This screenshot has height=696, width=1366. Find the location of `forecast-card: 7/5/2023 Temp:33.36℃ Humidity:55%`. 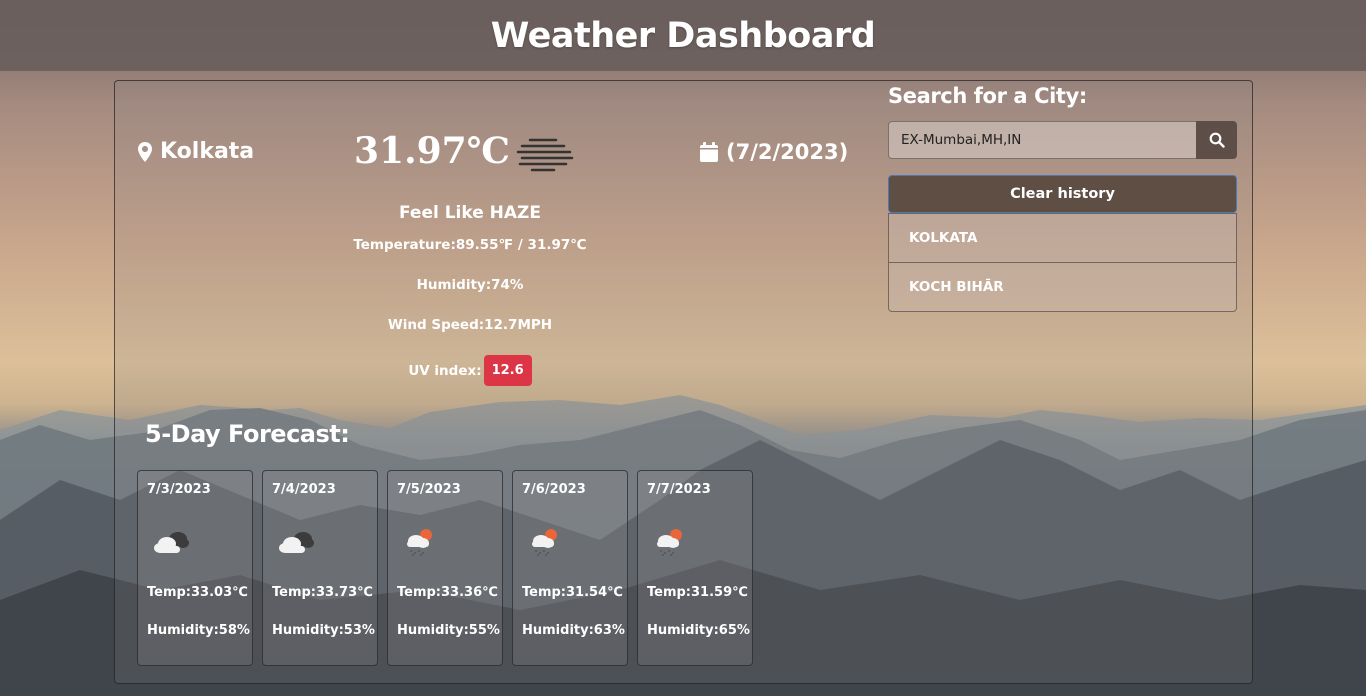

forecast-card: 7/5/2023 Temp:33.36℃ Humidity:55% is located at coordinates (445, 568).